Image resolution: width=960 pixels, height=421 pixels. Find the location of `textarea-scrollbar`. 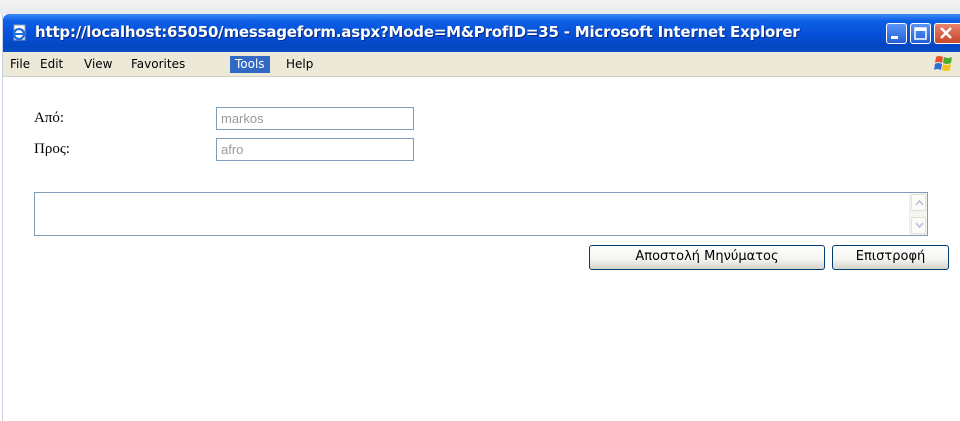

textarea-scrollbar is located at coordinates (918, 214).